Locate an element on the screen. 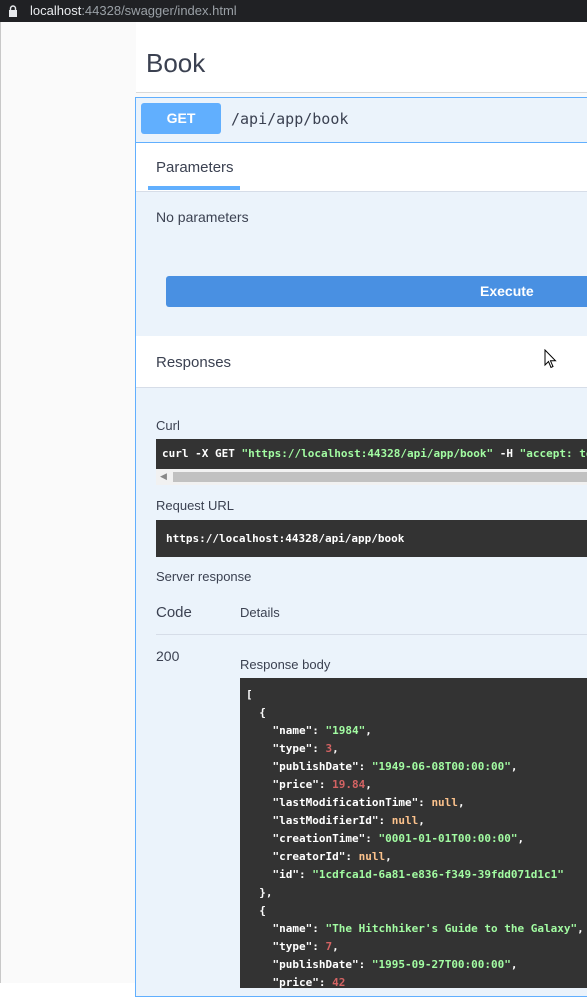 The width and height of the screenshot is (587, 997). response-status-code: 200 is located at coordinates (168, 656).